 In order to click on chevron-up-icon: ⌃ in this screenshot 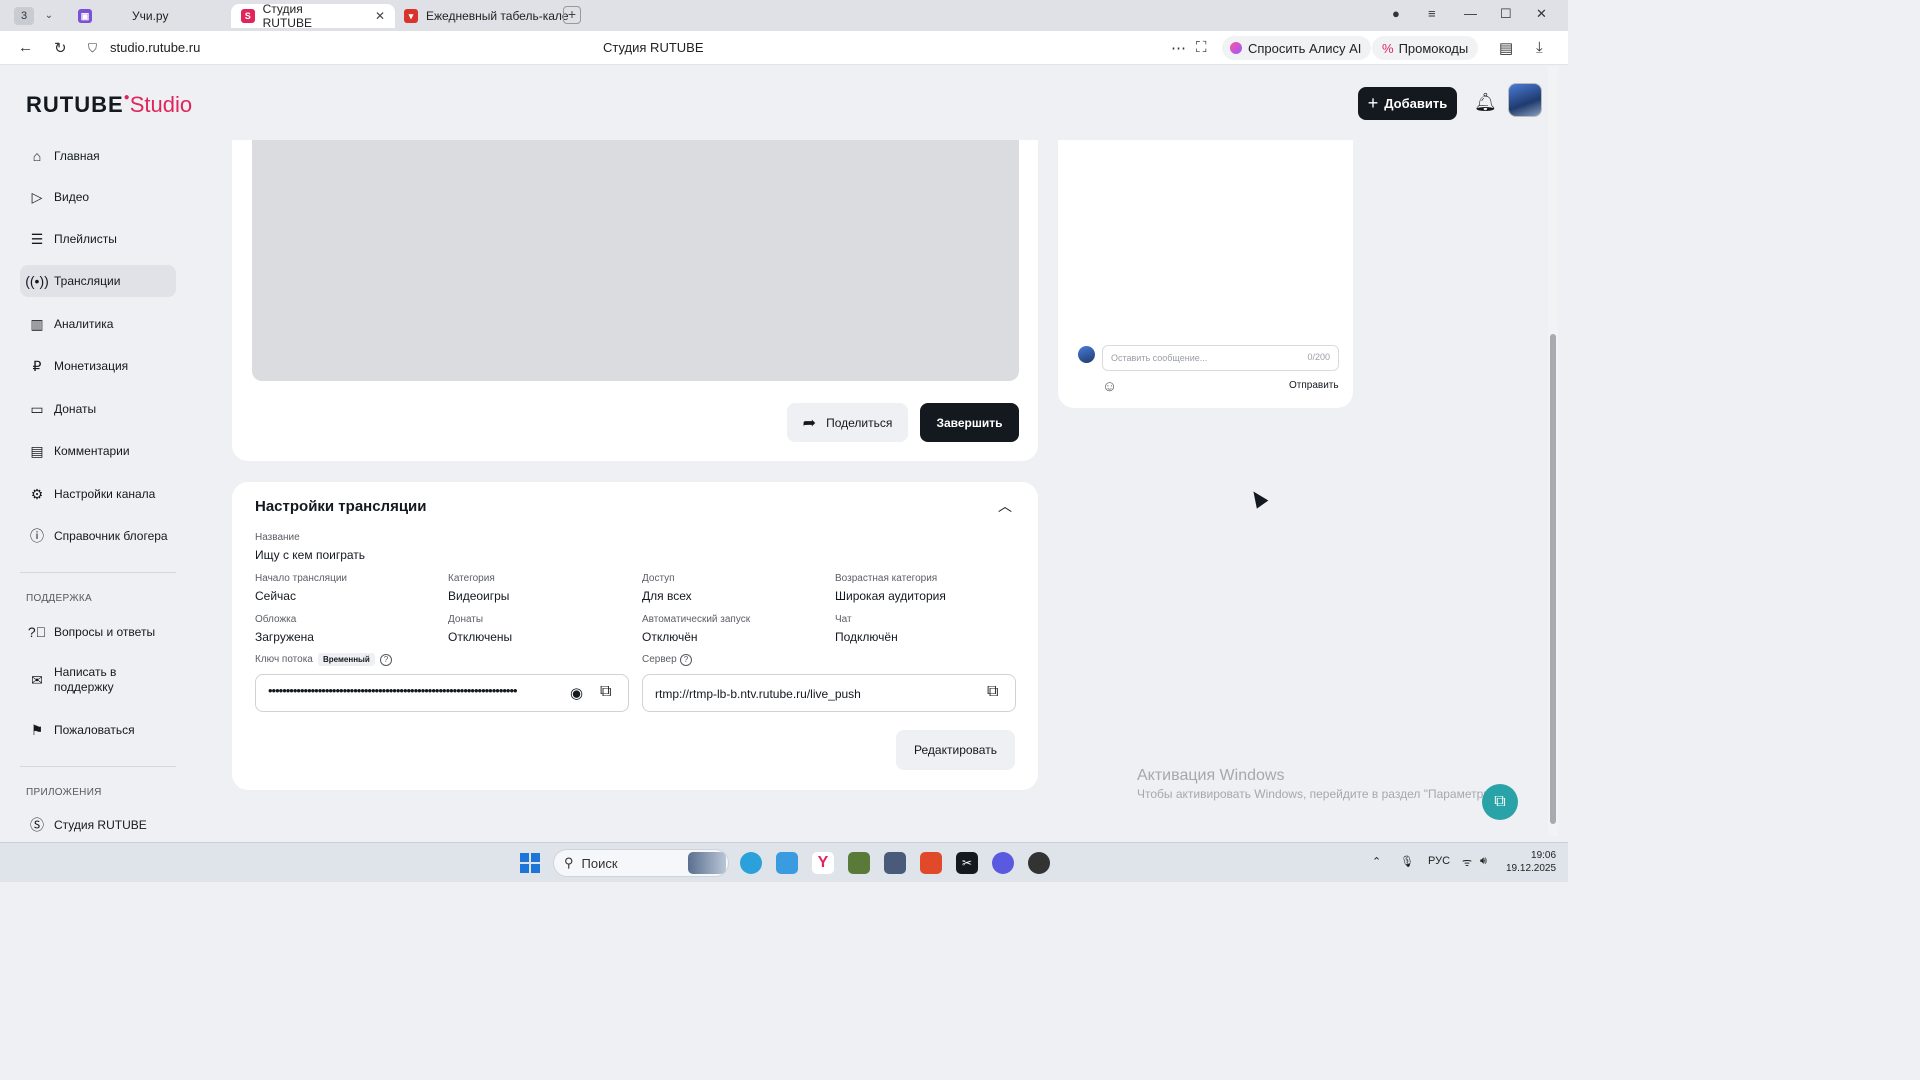, I will do `click(1376, 861)`.